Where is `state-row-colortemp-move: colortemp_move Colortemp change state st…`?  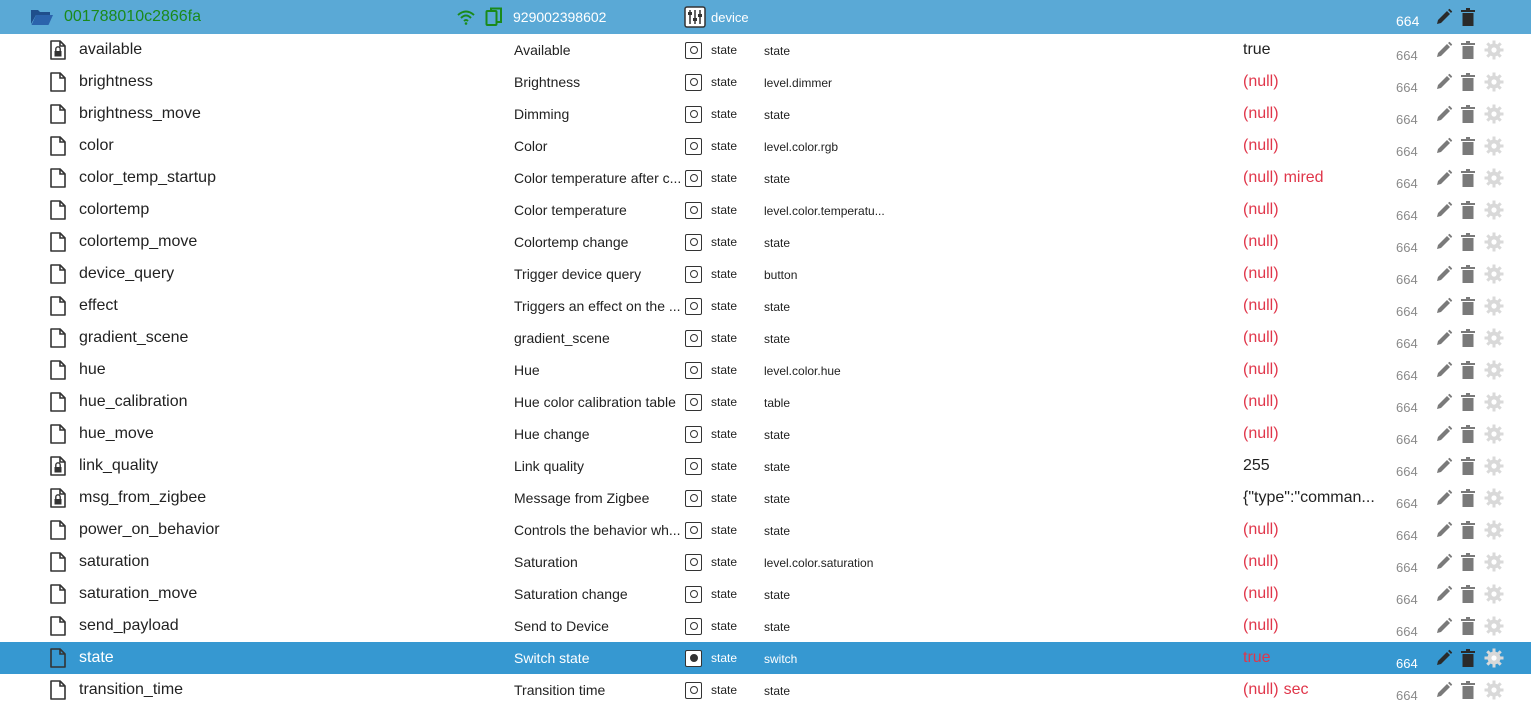
state-row-colortemp-move: colortemp_move Colortemp change state st… is located at coordinates (765, 242).